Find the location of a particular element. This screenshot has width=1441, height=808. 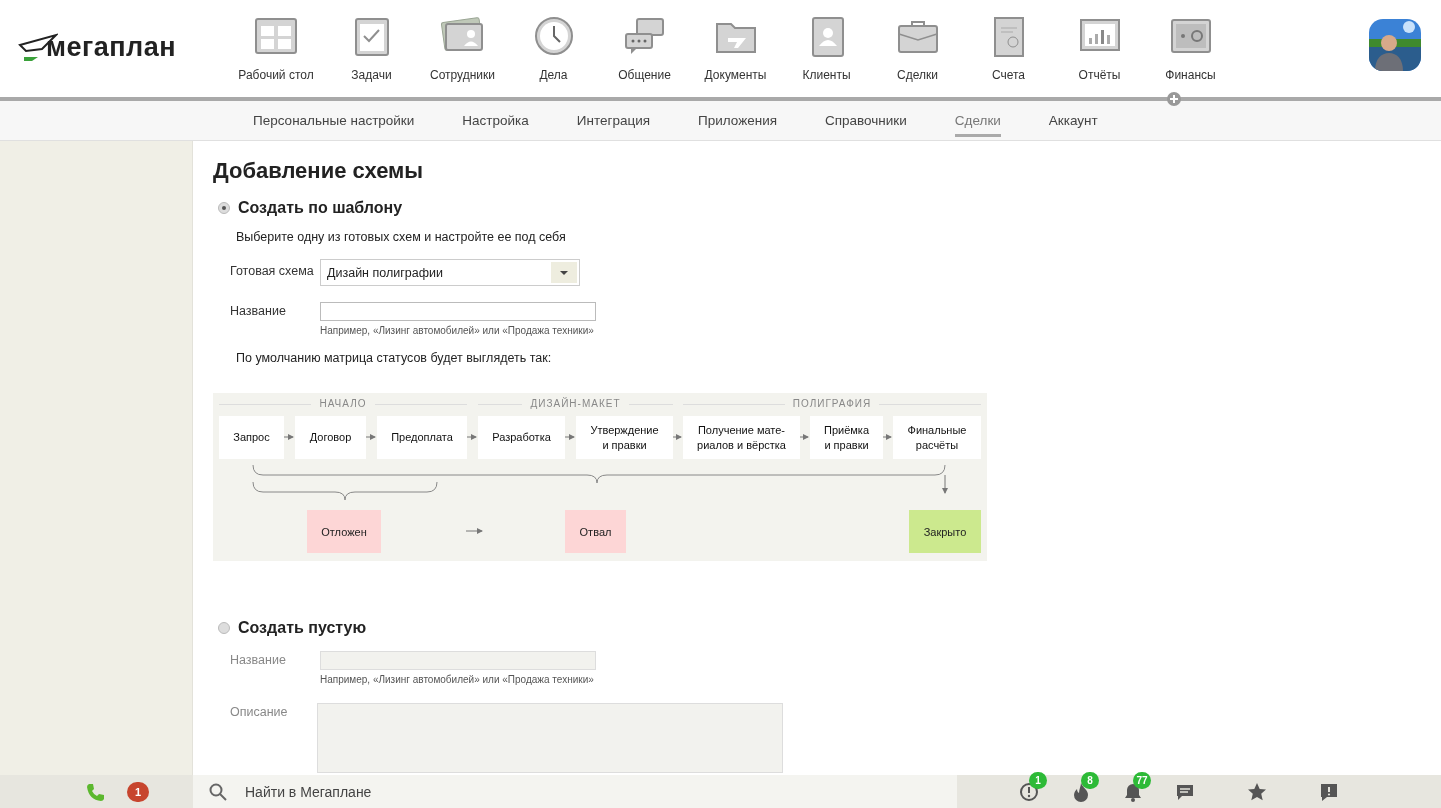

stage-group-label: ДИЗАЙН-МАКЕТ is located at coordinates (575, 404).